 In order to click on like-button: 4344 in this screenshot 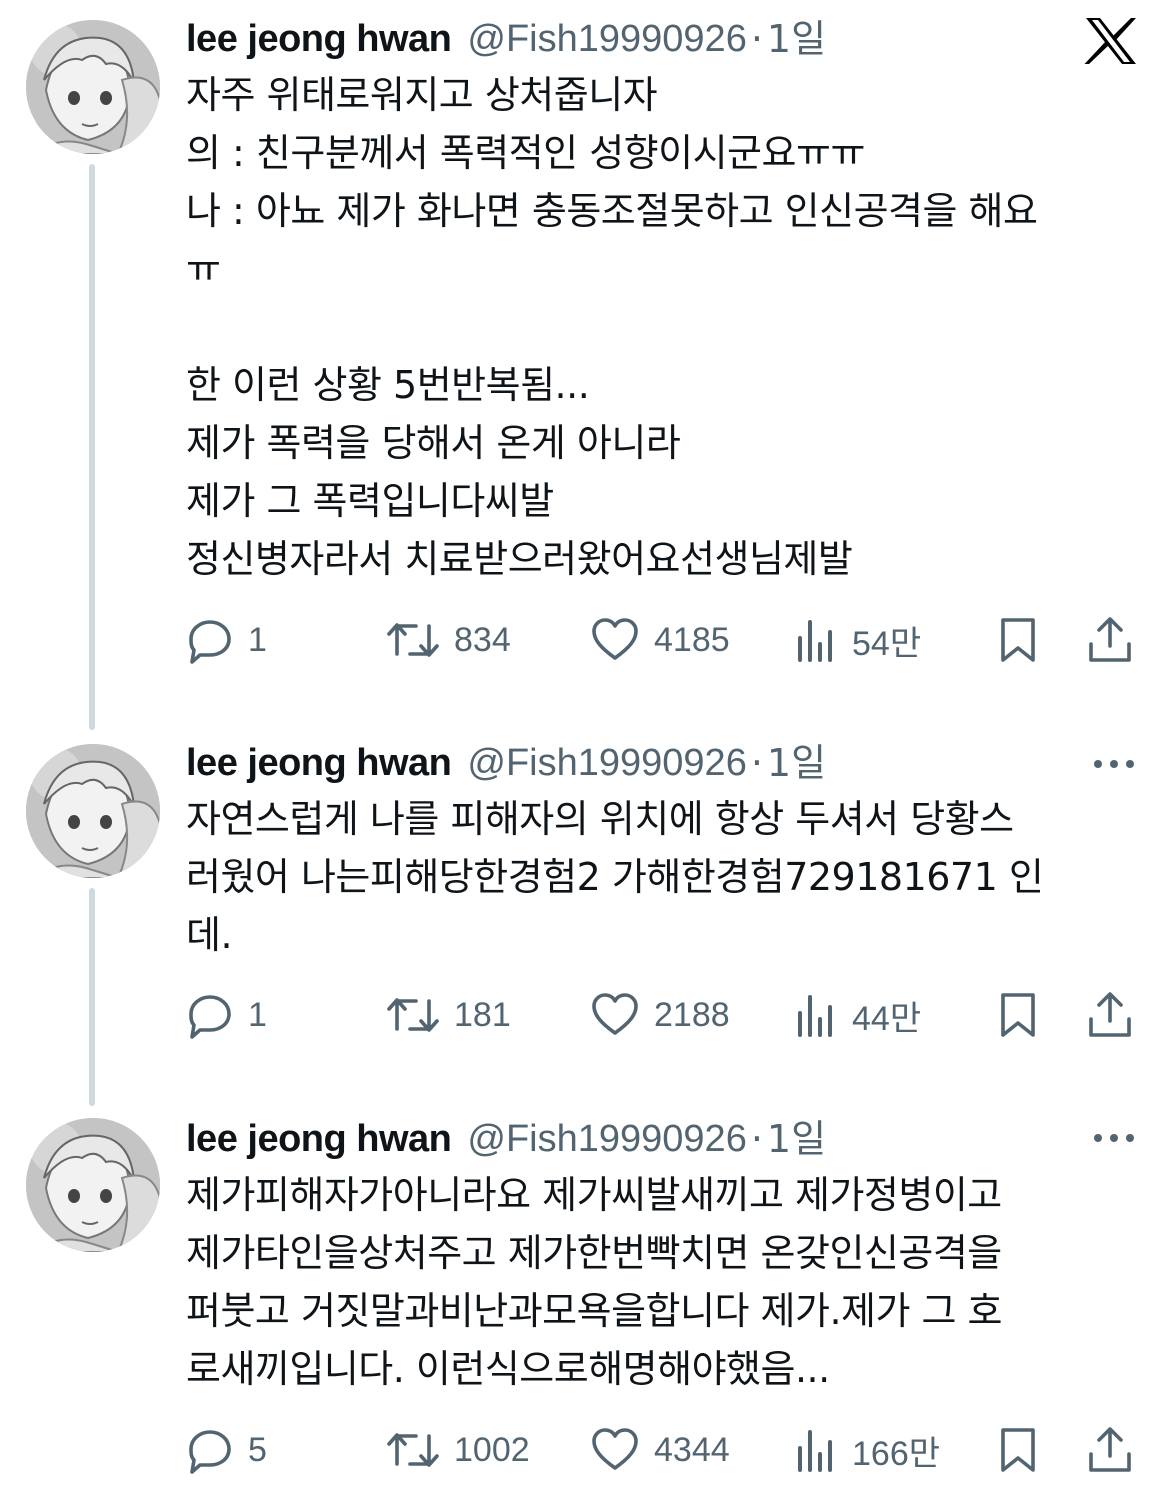, I will do `click(660, 1450)`.